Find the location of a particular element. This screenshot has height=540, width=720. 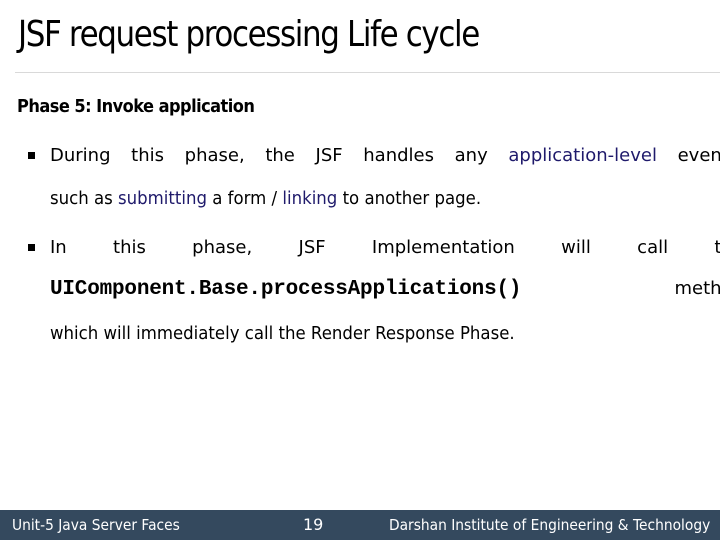

word: In is located at coordinates (58, 247).